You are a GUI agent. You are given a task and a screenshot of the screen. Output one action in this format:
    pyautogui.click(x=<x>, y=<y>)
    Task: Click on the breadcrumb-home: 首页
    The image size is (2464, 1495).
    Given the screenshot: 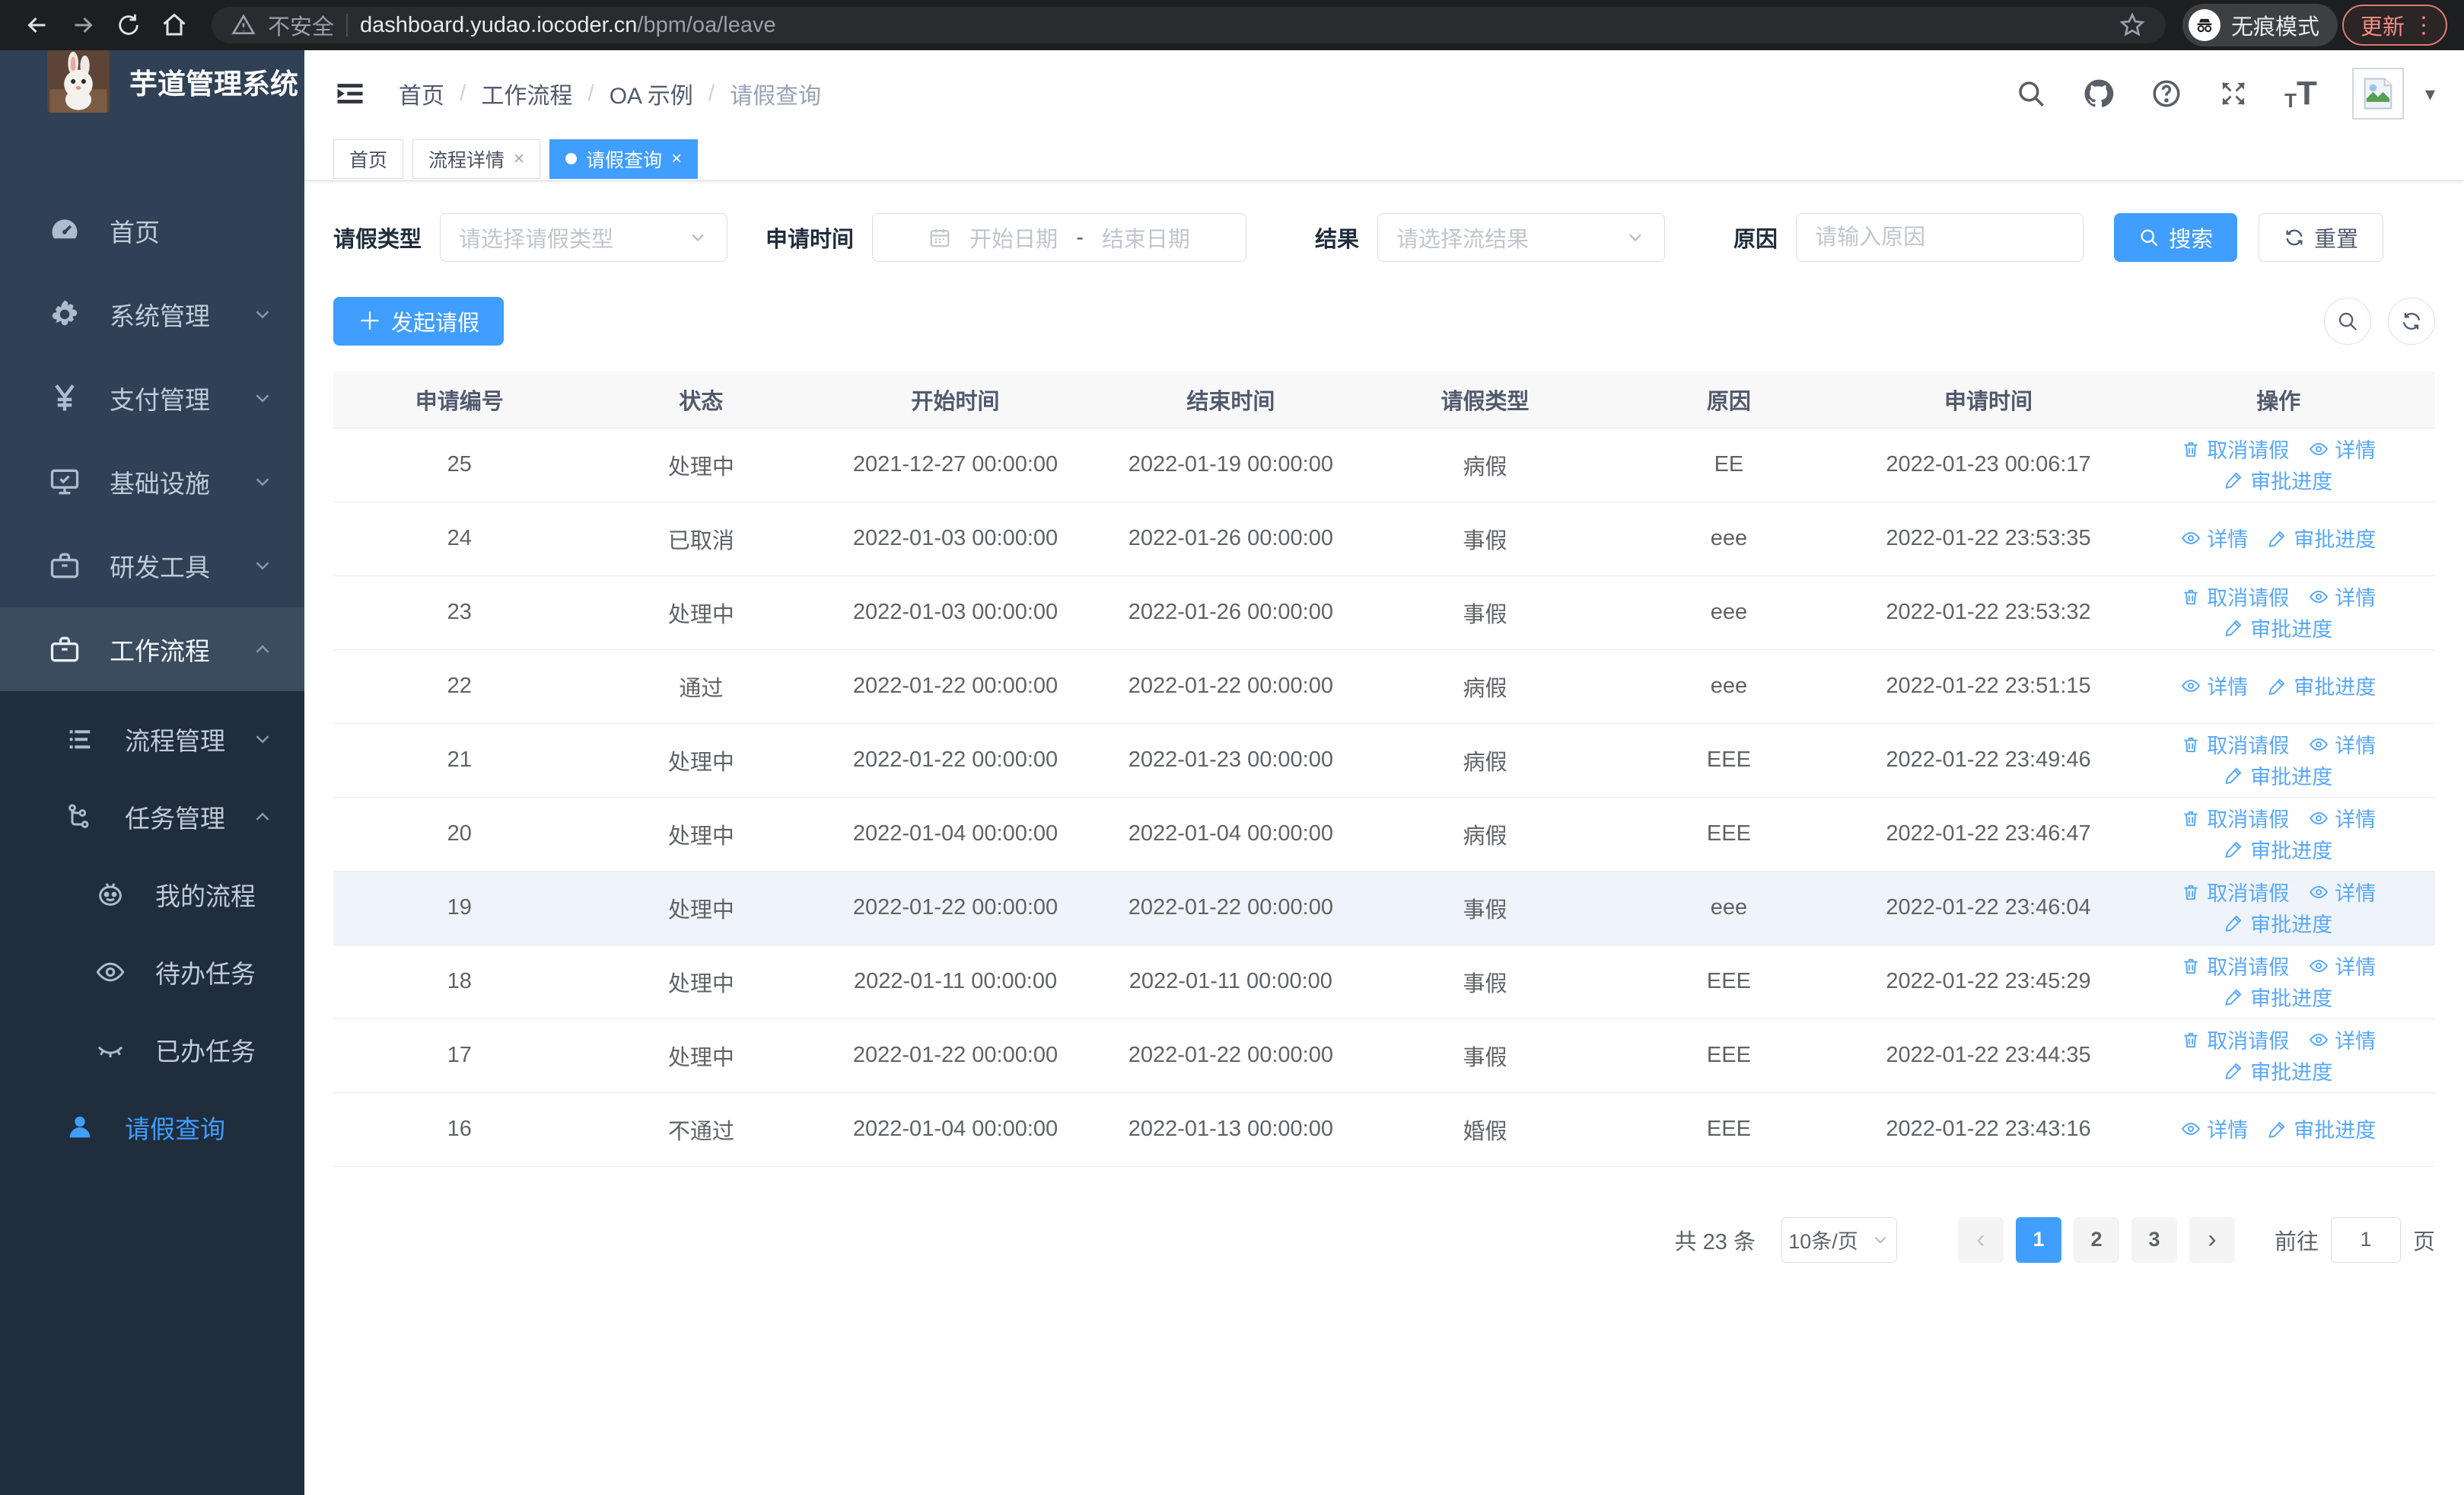 What is the action you would take?
    pyautogui.click(x=421, y=94)
    